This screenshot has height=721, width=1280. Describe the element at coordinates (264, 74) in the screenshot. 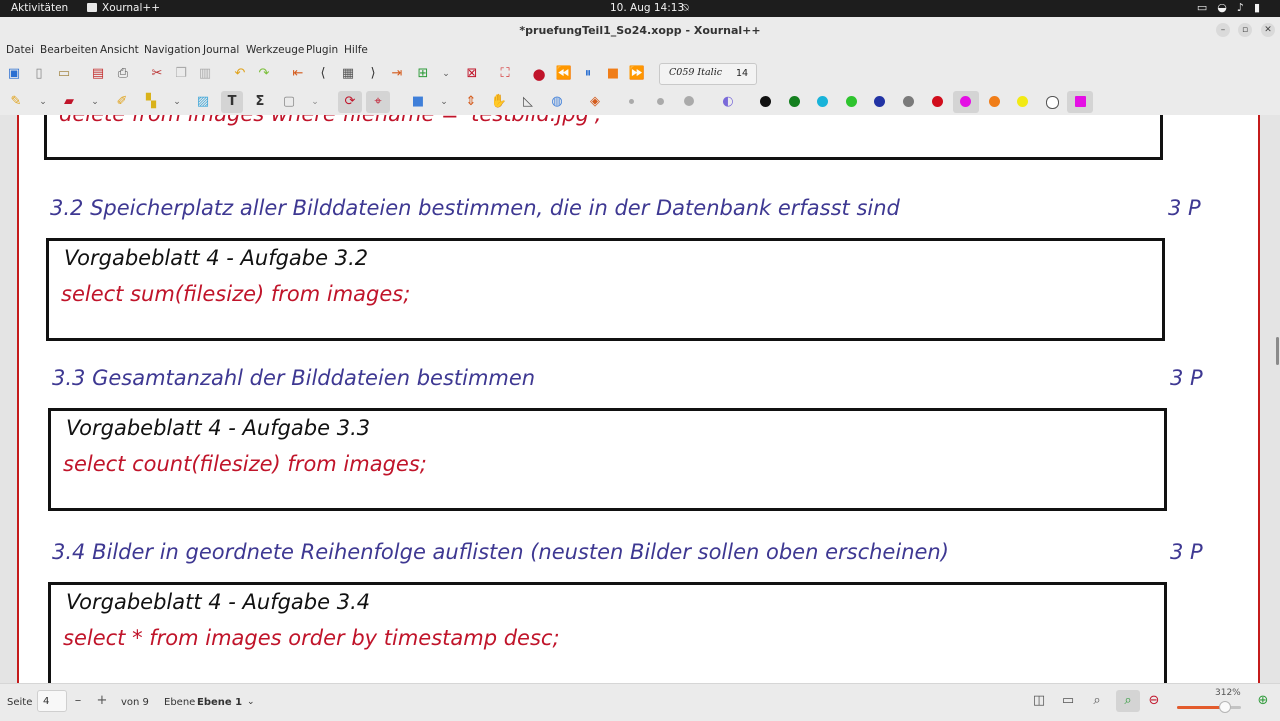

I see `redo-icon: ↷` at that location.